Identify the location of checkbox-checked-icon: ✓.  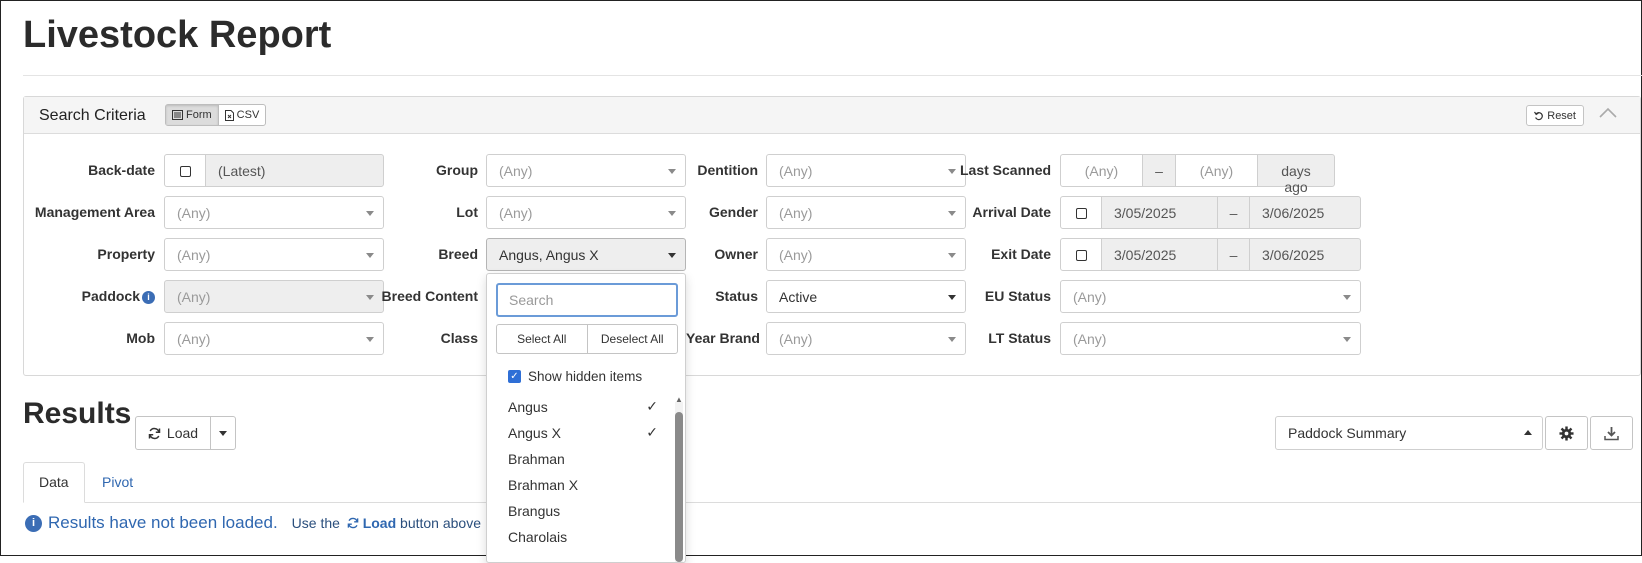
(514, 376).